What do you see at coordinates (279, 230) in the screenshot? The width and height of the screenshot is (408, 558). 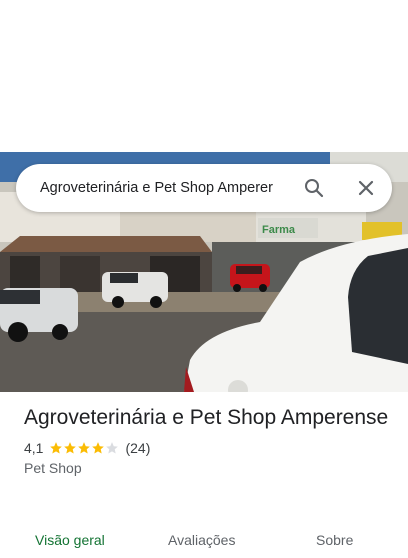 I see `storefront-sign-text: Farma` at bounding box center [279, 230].